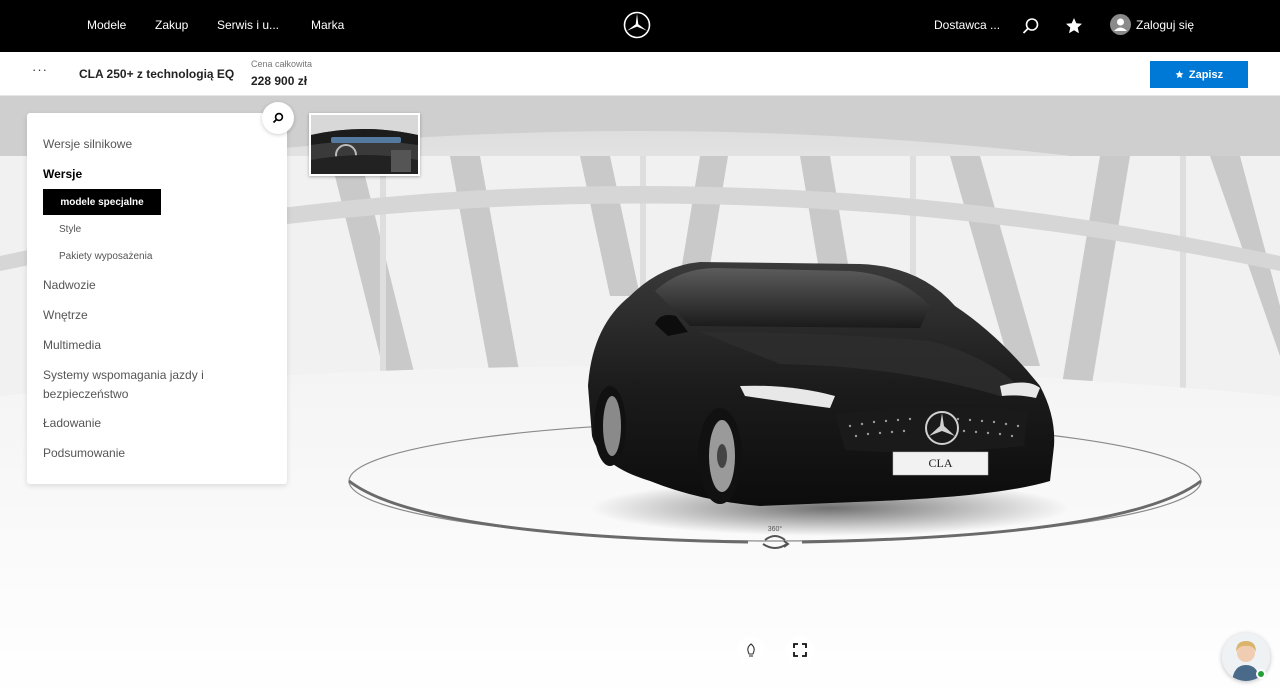  I want to click on lightbulb-icon, so click(751, 650).